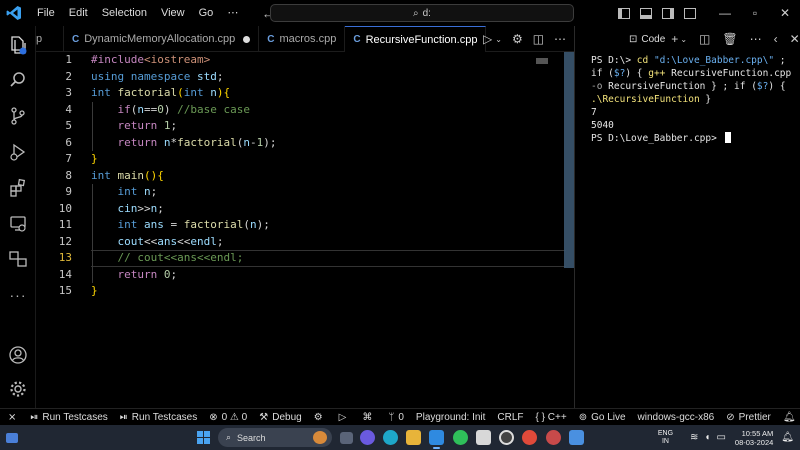 This screenshot has height=450, width=800. What do you see at coordinates (725, 13) in the screenshot?
I see `minimize-icon: —` at bounding box center [725, 13].